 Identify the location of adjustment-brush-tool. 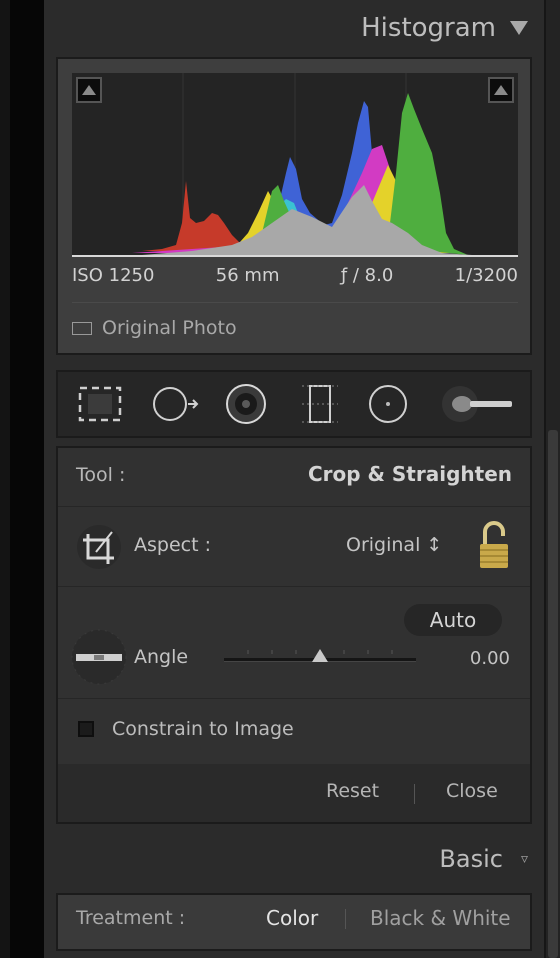
(478, 404).